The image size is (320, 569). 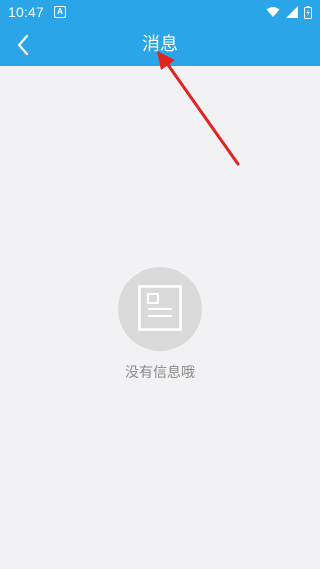 I want to click on status-icons, so click(x=289, y=12).